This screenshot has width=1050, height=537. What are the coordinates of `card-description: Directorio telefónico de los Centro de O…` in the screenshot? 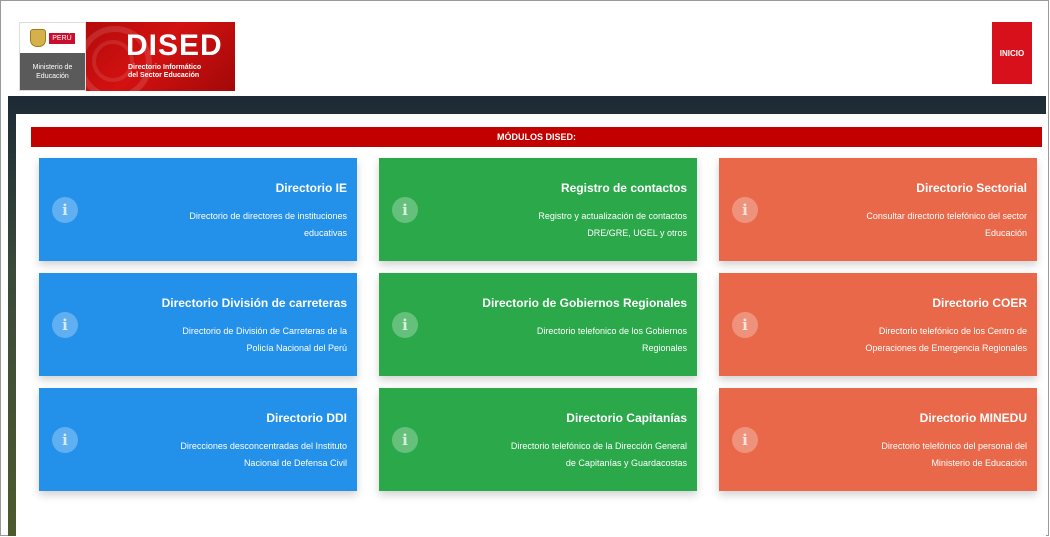 It's located at (946, 339).